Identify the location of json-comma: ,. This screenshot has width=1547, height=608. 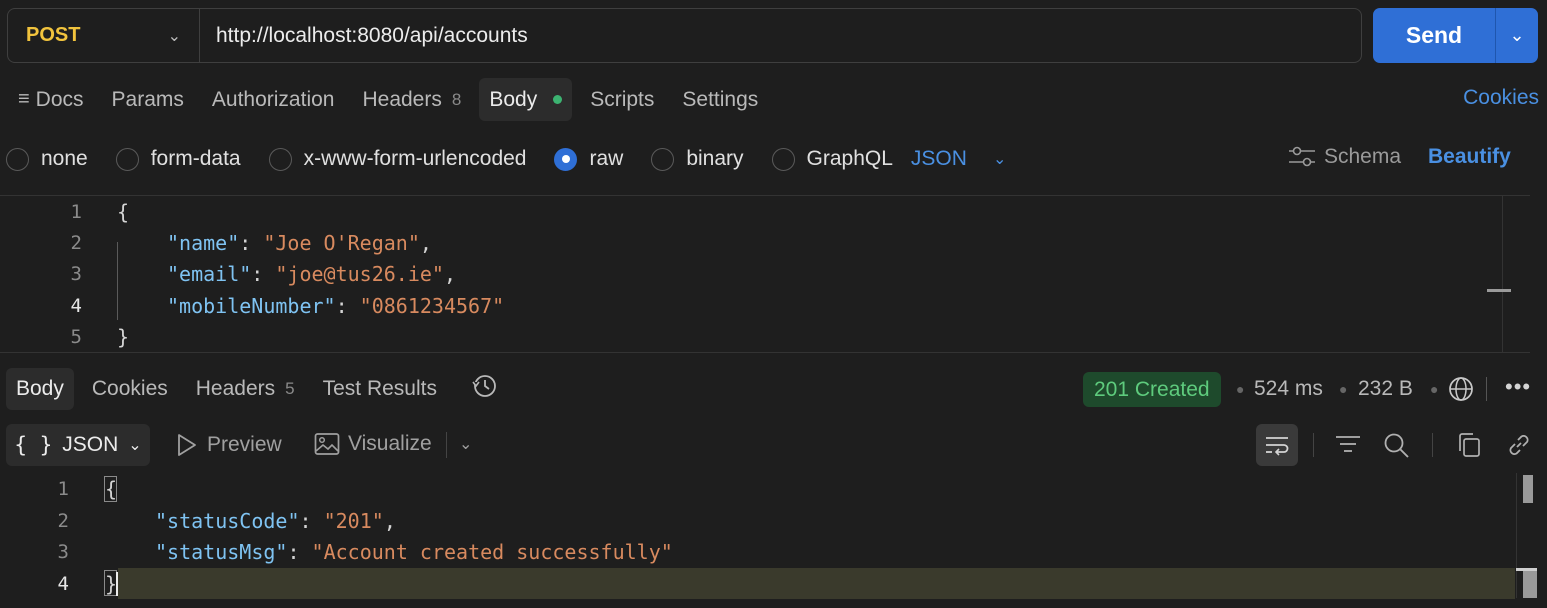
(425, 242).